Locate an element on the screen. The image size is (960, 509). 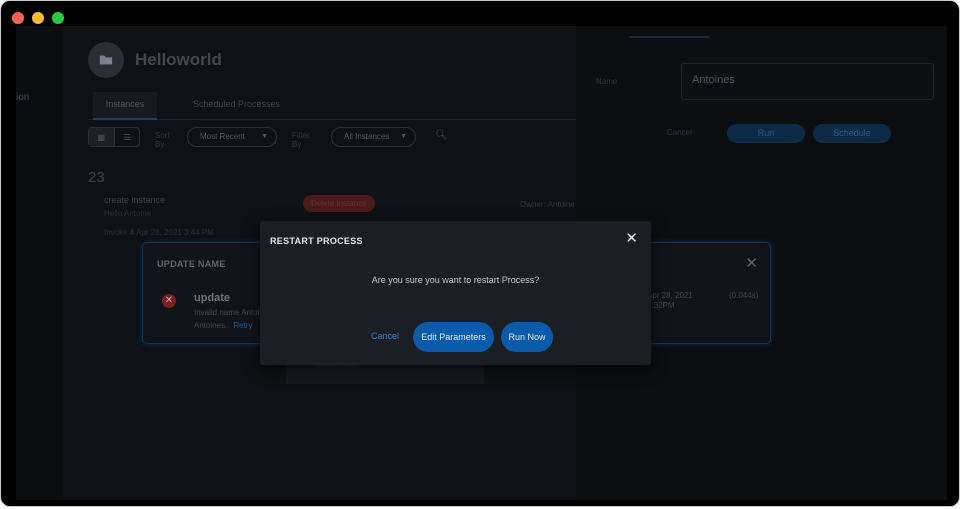
instance-count: 23 is located at coordinates (96, 177).